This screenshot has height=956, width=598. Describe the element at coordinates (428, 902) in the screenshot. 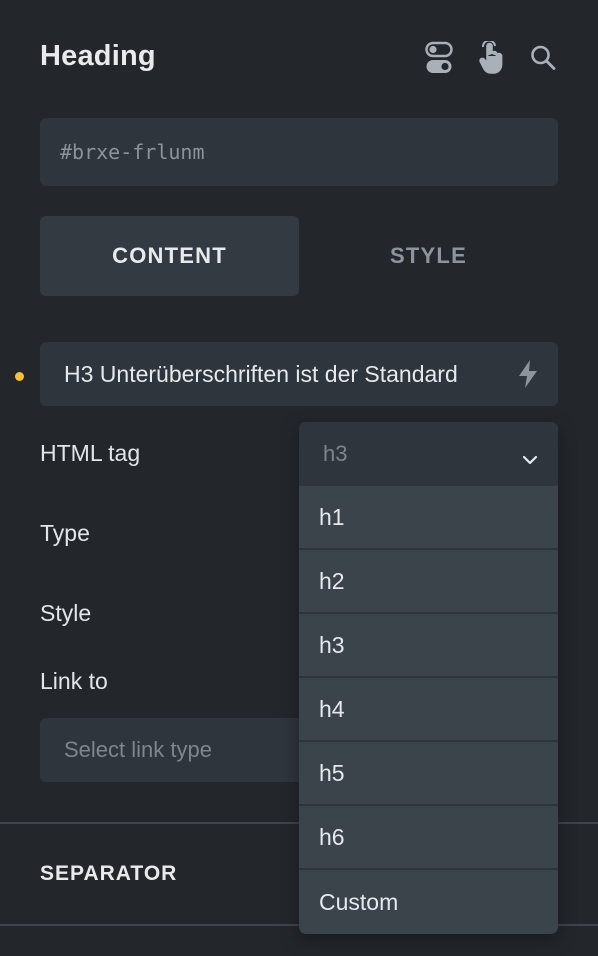

I see `dropdown-option-custom: Custom` at that location.